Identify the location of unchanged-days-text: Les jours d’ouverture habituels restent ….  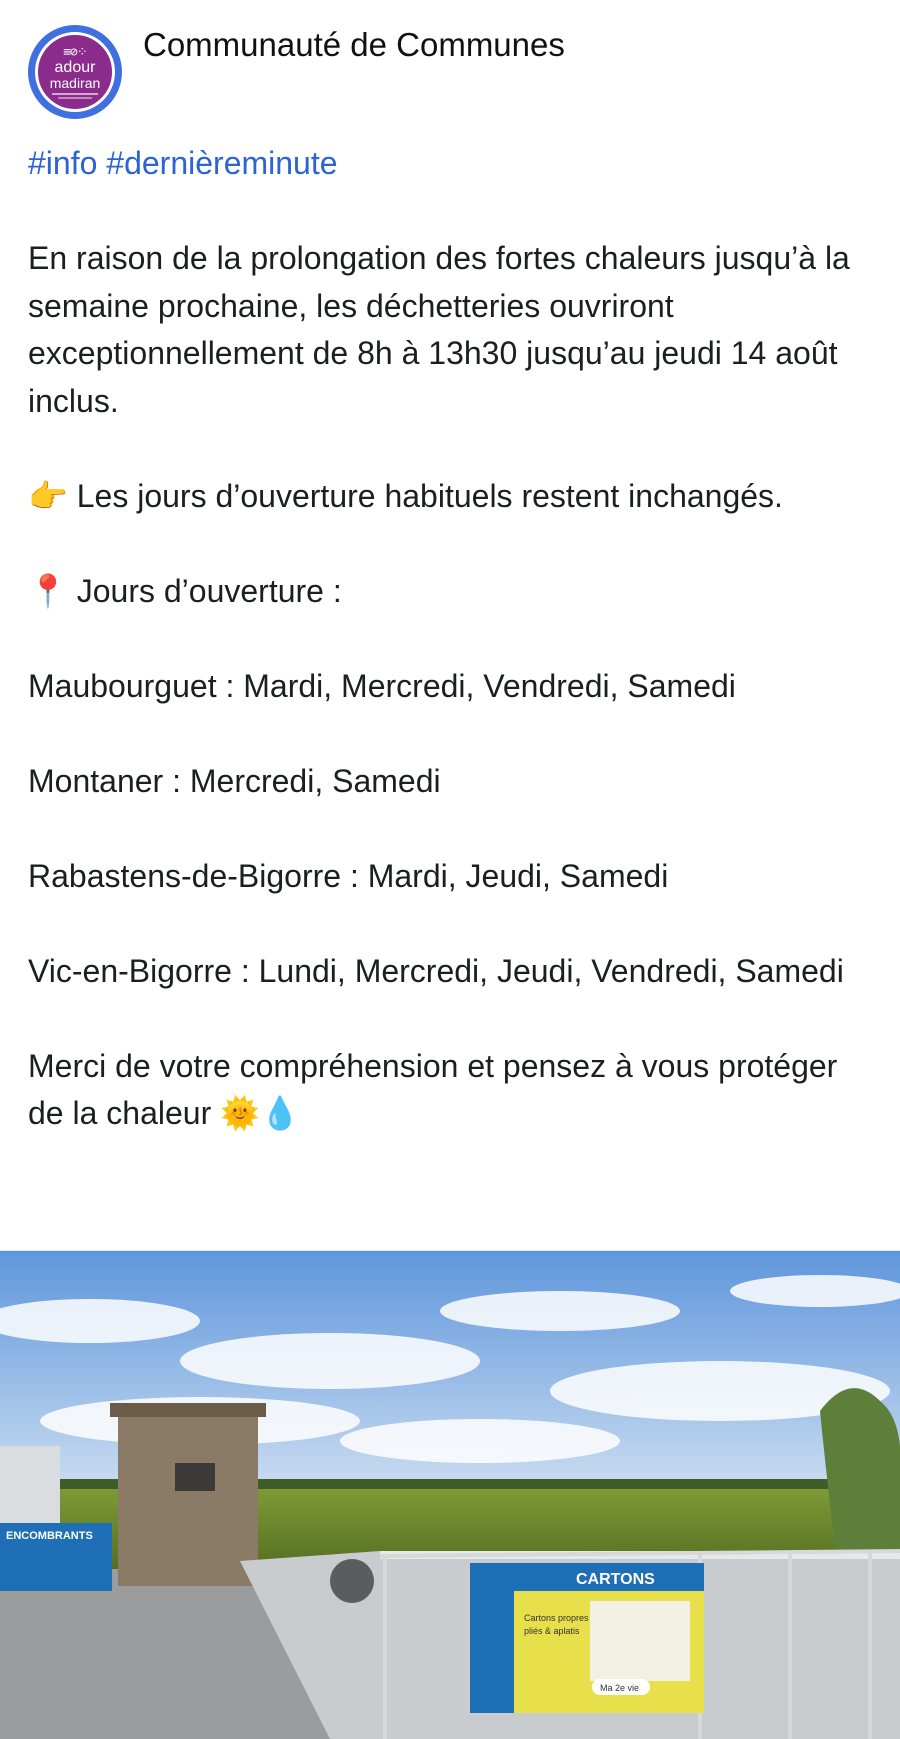
(429, 495).